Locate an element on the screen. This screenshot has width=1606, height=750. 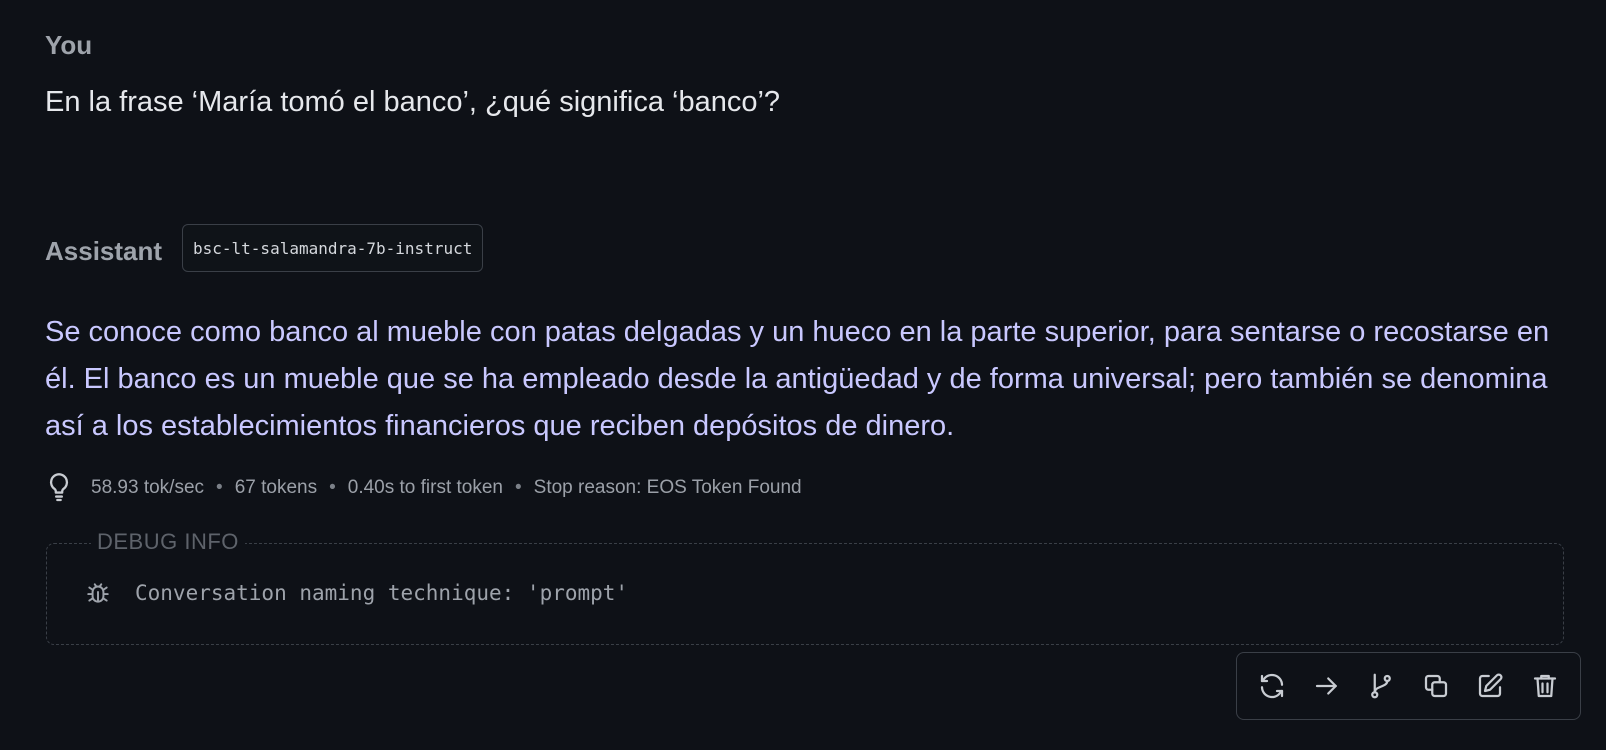
delete-icon is located at coordinates (1544, 686).